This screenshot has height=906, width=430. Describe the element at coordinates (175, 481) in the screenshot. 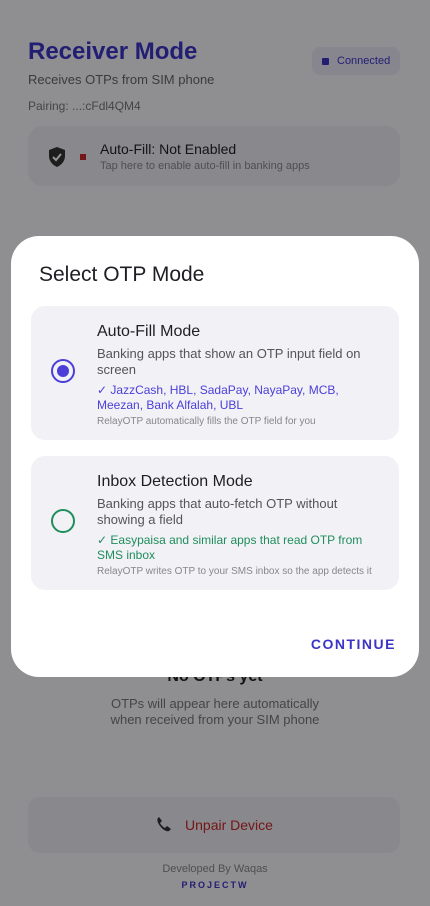

I see `option-name: Inbox Detection Mode` at that location.